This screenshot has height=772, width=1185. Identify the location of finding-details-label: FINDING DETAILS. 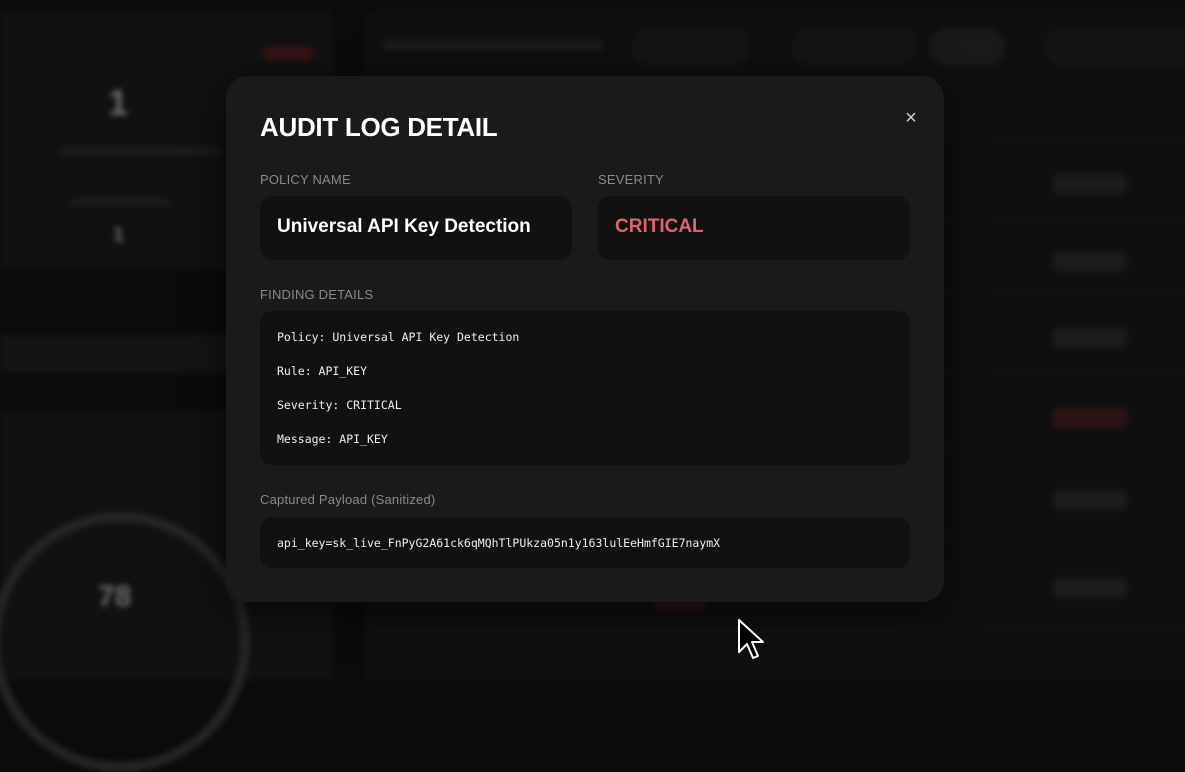
(317, 294).